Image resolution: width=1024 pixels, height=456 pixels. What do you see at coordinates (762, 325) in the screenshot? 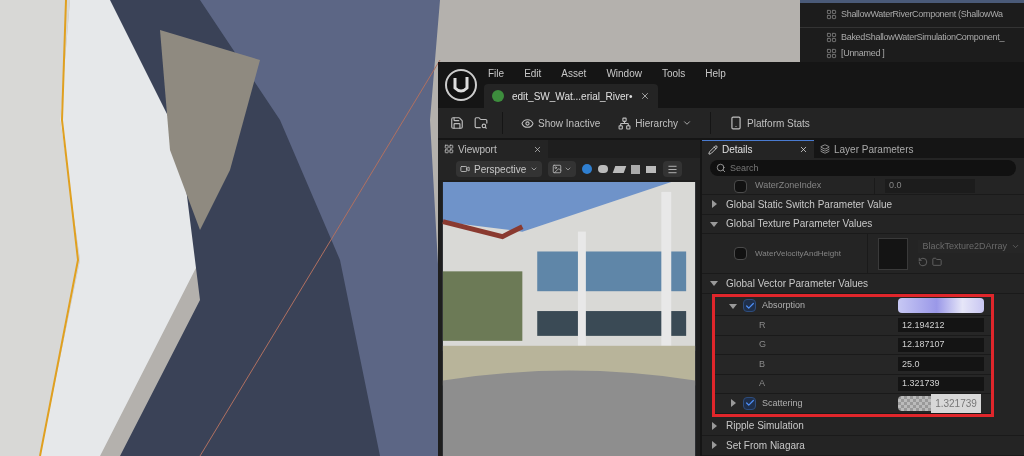
I see `component-label: R` at bounding box center [762, 325].